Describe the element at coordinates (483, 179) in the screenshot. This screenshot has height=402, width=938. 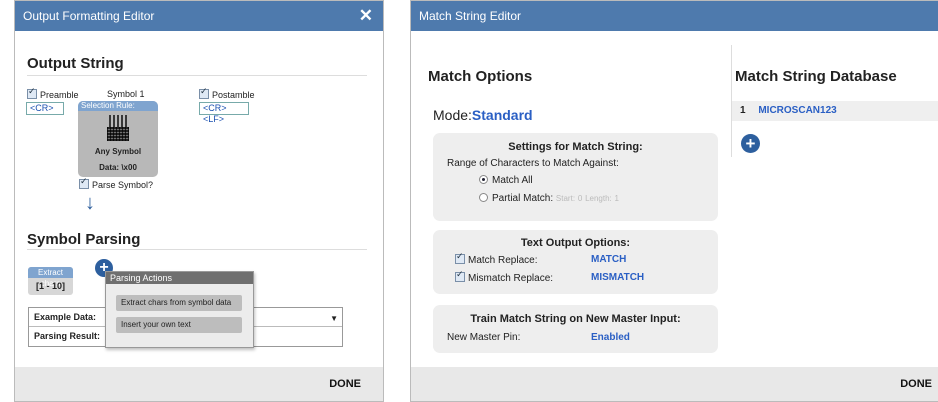
I see `radio-selected-icon` at that location.